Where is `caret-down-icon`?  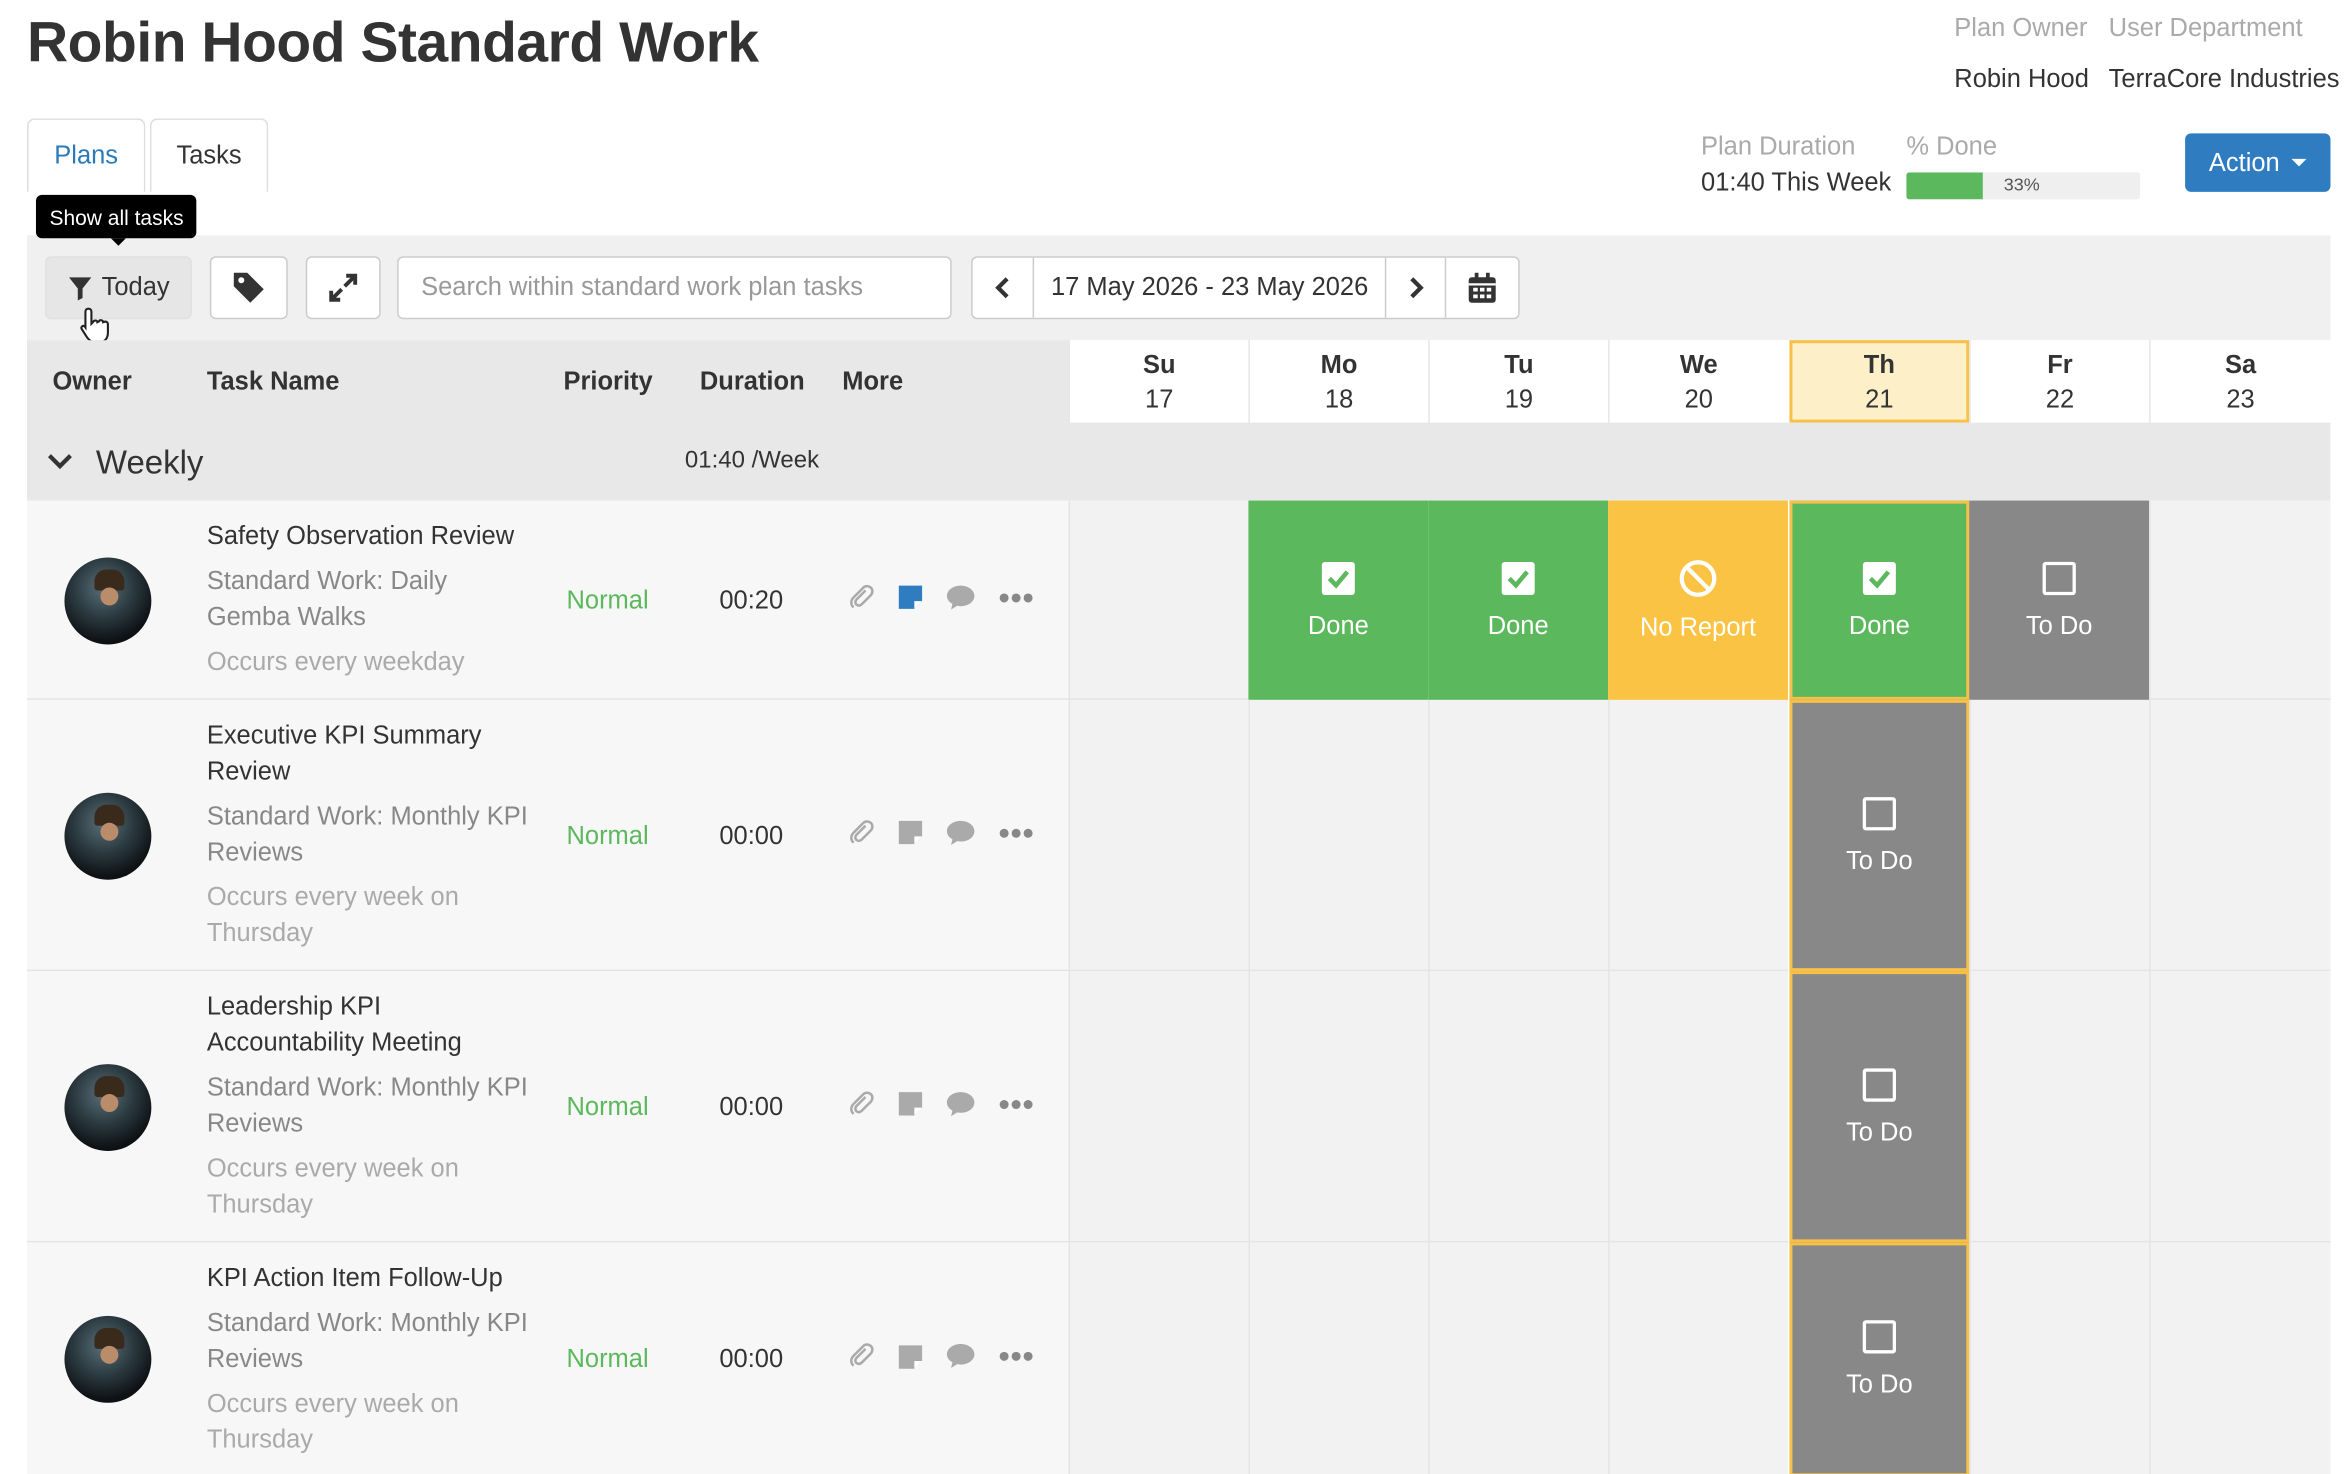 caret-down-icon is located at coordinates (2299, 162).